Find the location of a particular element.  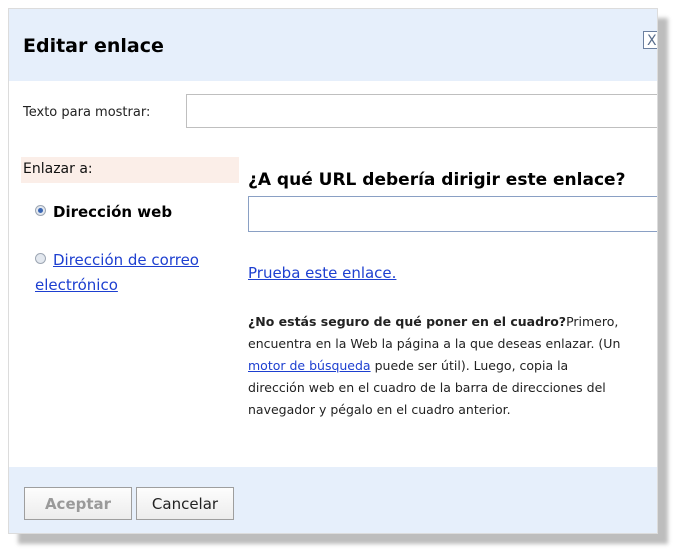

dialog-header: Editar enlace X is located at coordinates (333, 45).